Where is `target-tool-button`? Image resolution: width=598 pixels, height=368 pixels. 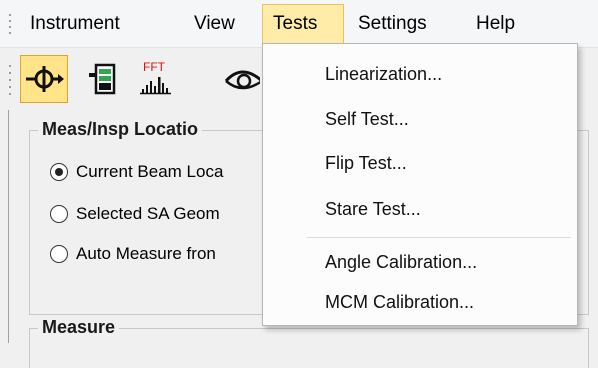
target-tool-button is located at coordinates (44, 79).